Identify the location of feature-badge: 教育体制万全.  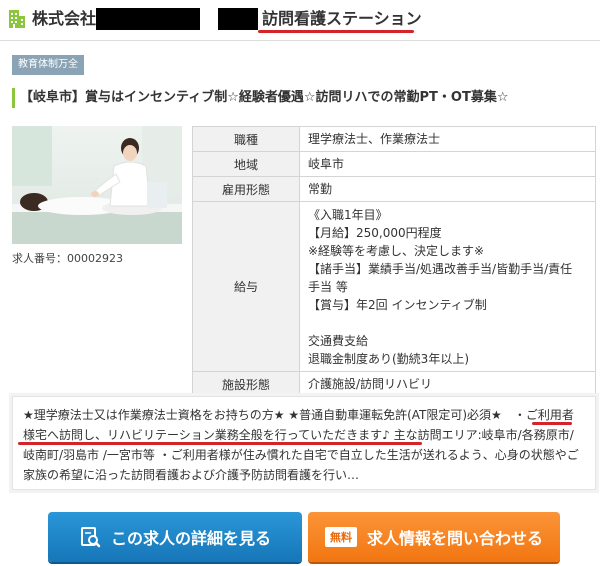
(48, 65).